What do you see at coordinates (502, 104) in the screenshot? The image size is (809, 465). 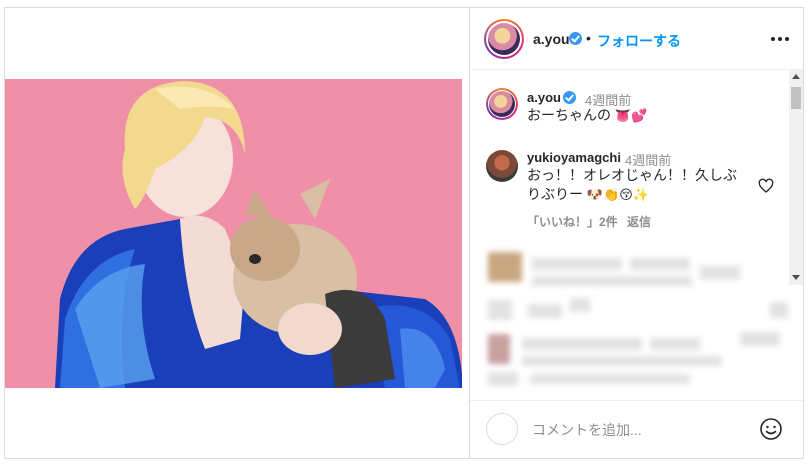 I see `caption-author-avatar` at bounding box center [502, 104].